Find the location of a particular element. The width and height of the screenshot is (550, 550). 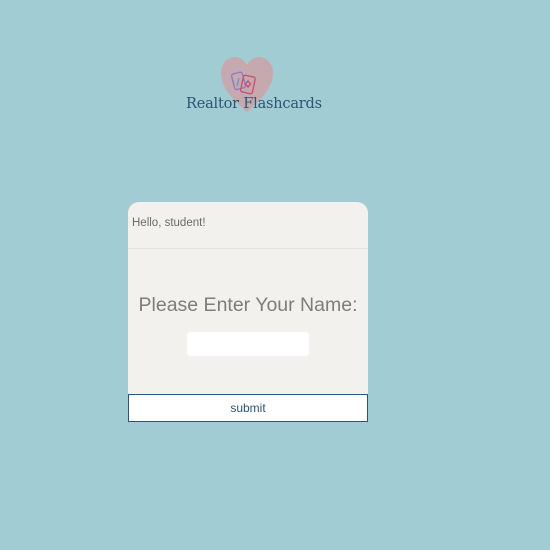

brand-logo: Realtor Flashcards is located at coordinates (254, 88).